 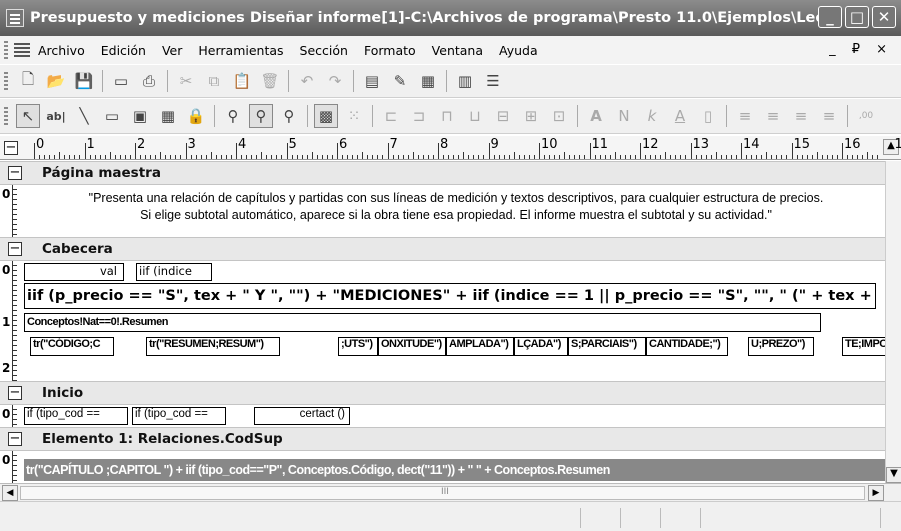 What do you see at coordinates (233, 116) in the screenshot?
I see `zoom-out-icon: ⚲` at bounding box center [233, 116].